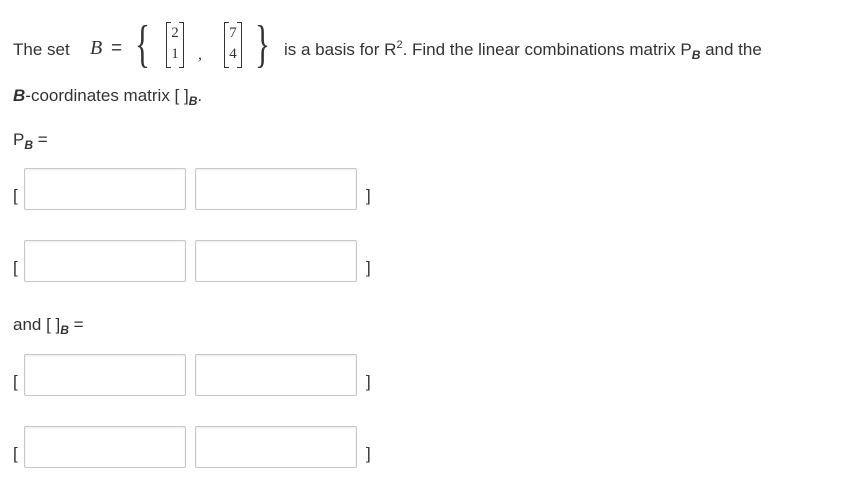  What do you see at coordinates (368, 267) in the screenshot?
I see `pb-row2-close-bracket: ]` at bounding box center [368, 267].